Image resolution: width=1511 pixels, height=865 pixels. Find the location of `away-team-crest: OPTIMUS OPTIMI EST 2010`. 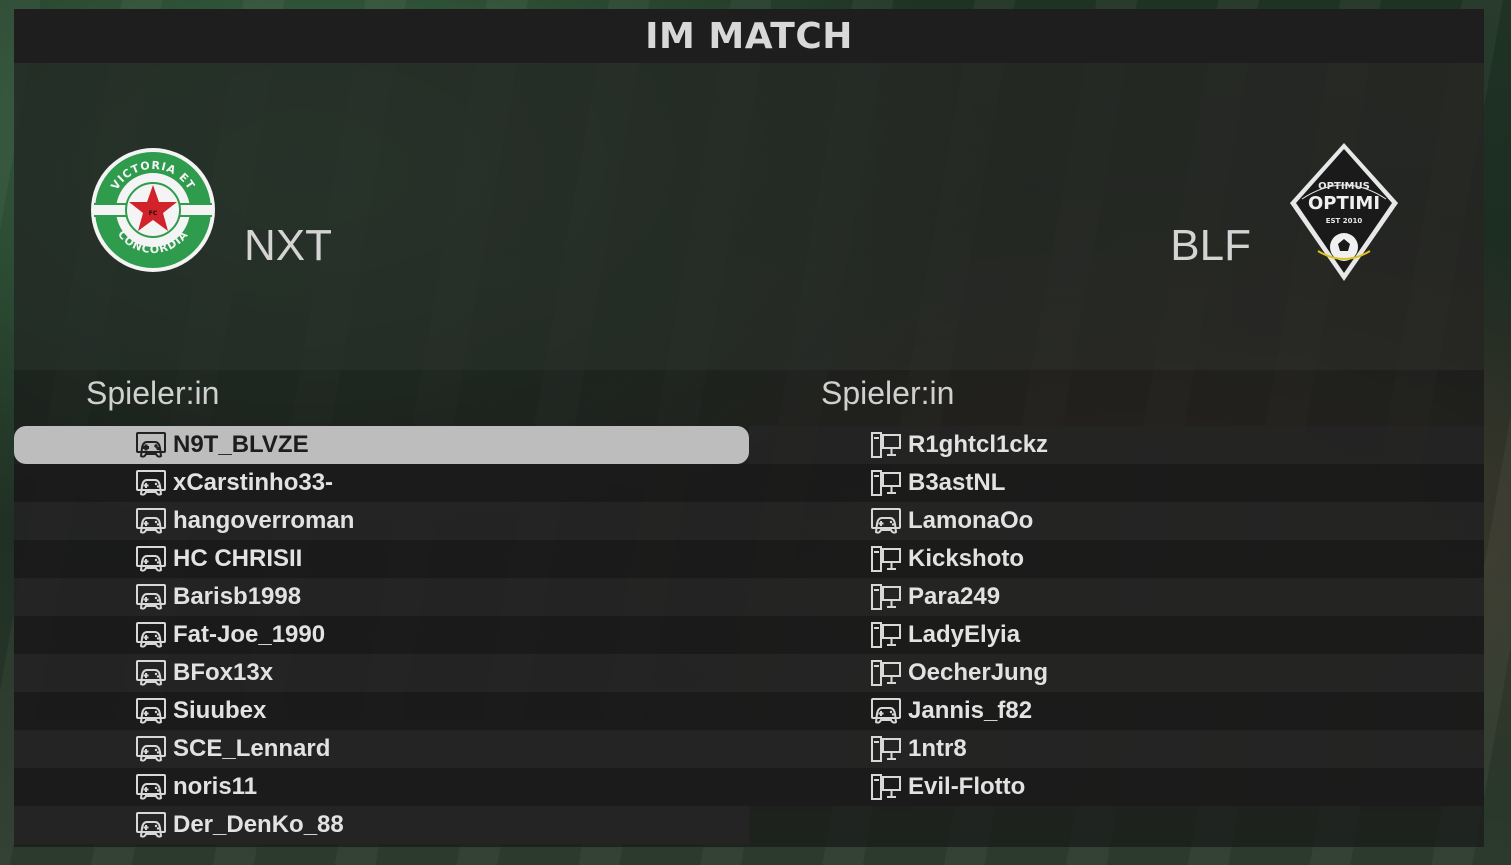

away-team-crest: OPTIMUS OPTIMI EST 2010 is located at coordinates (1344, 212).